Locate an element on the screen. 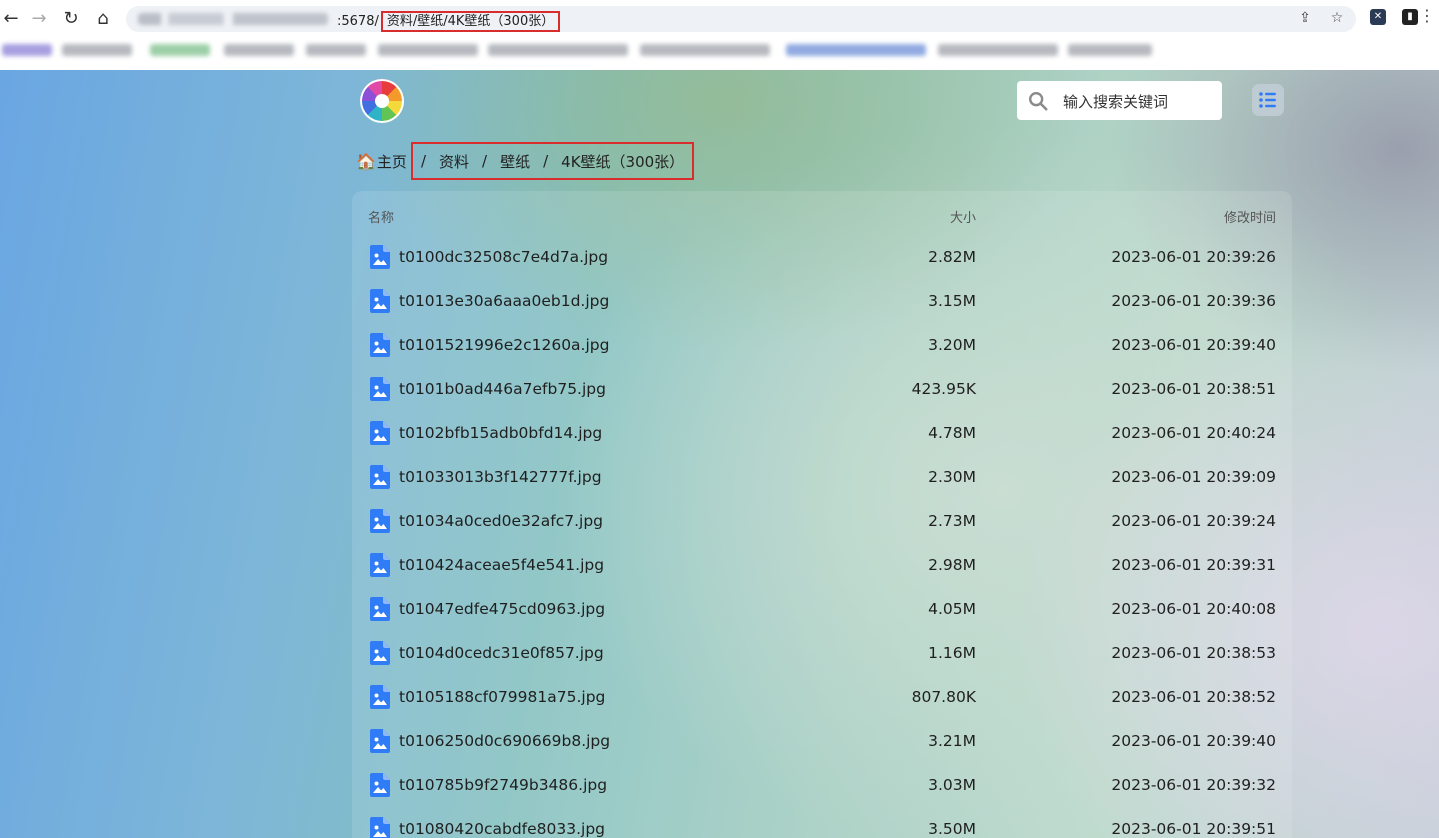 The height and width of the screenshot is (838, 1439). url-text: :5678/资料/壁纸/4K壁纸（300张） is located at coordinates (449, 21).